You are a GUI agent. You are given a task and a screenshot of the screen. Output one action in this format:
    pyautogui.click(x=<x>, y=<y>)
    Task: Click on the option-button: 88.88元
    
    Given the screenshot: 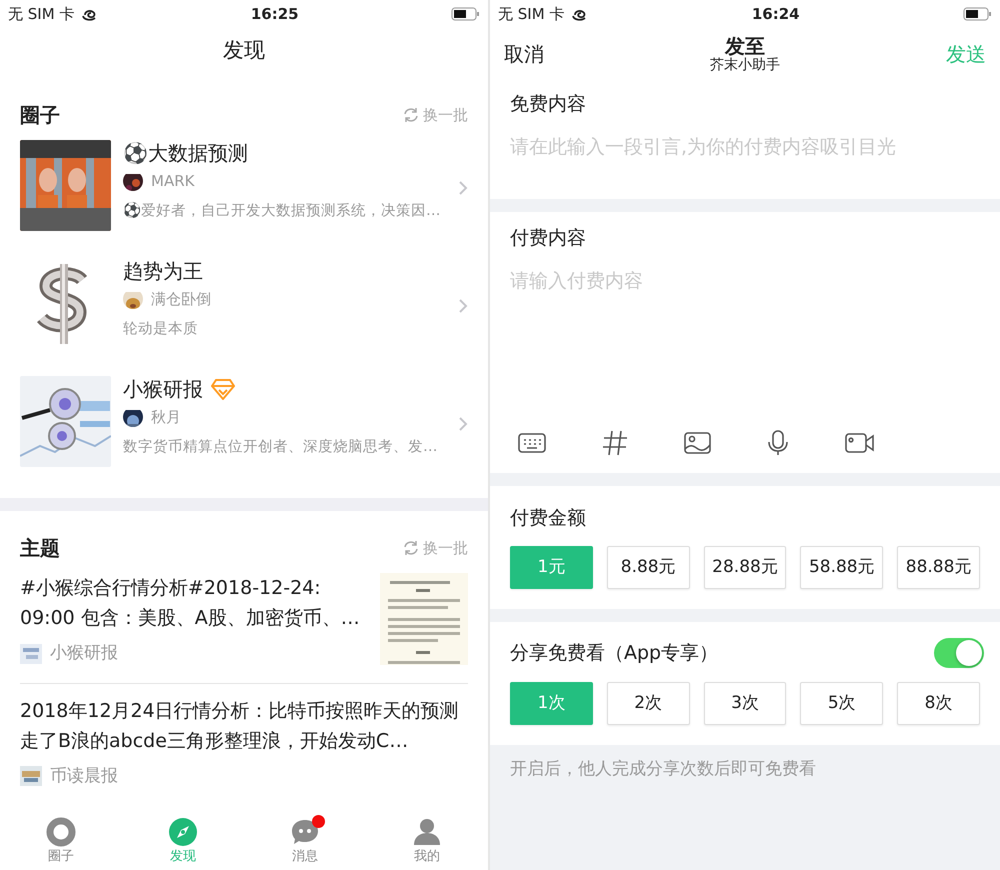 What is the action you would take?
    pyautogui.click(x=938, y=567)
    